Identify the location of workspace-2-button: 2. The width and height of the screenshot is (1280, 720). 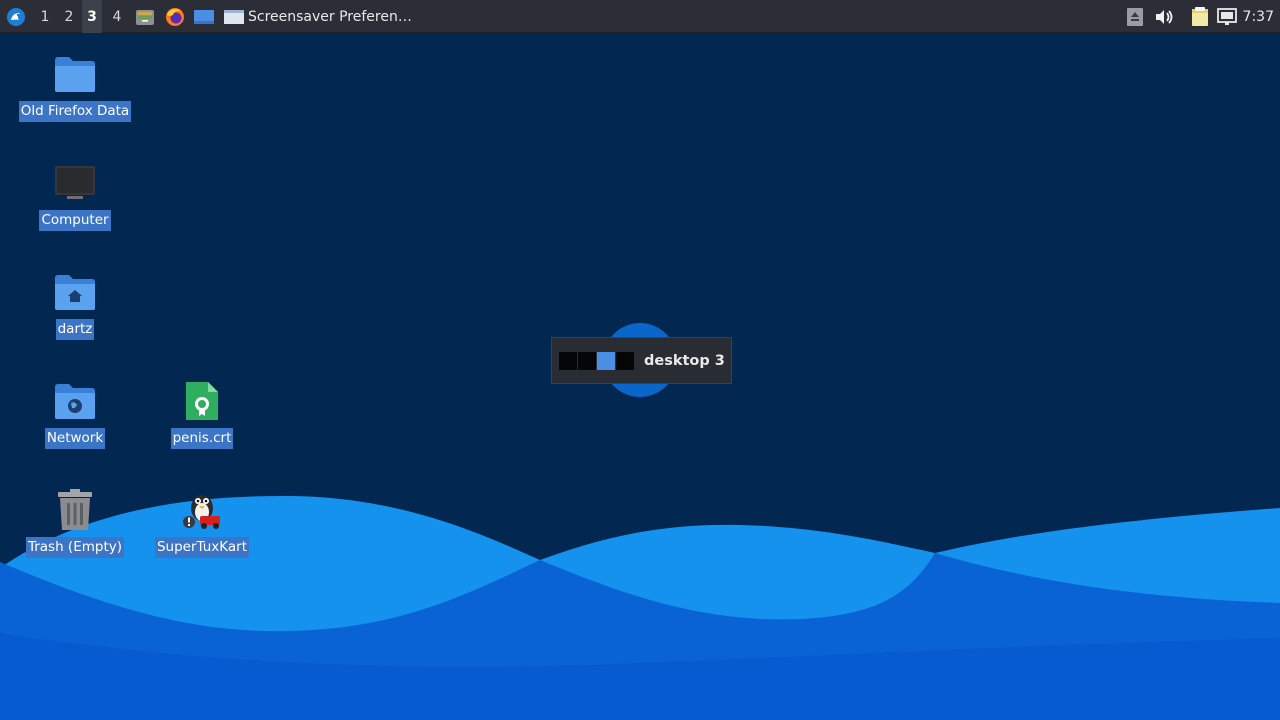
(69, 16).